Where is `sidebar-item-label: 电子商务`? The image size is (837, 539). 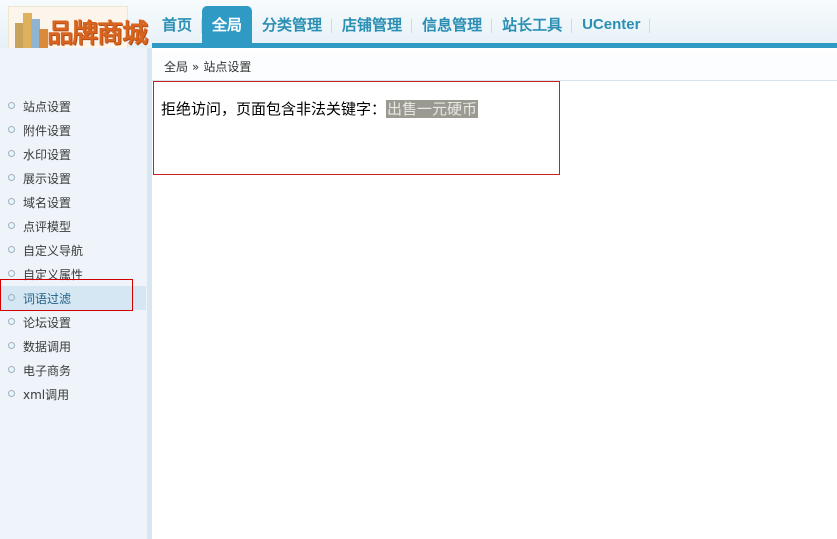
sidebar-item-label: 电子商务 is located at coordinates (47, 370).